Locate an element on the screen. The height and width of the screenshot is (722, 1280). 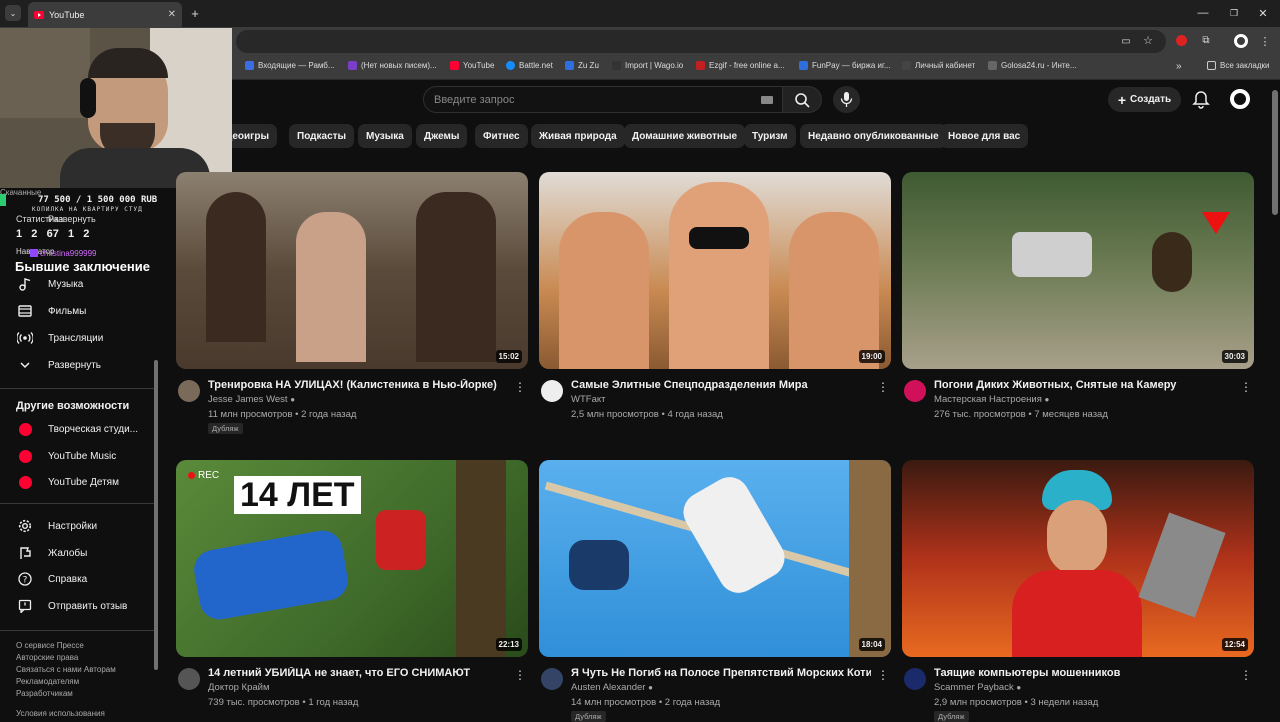
sidebar-item-settings: Настройки is located at coordinates (80, 526).